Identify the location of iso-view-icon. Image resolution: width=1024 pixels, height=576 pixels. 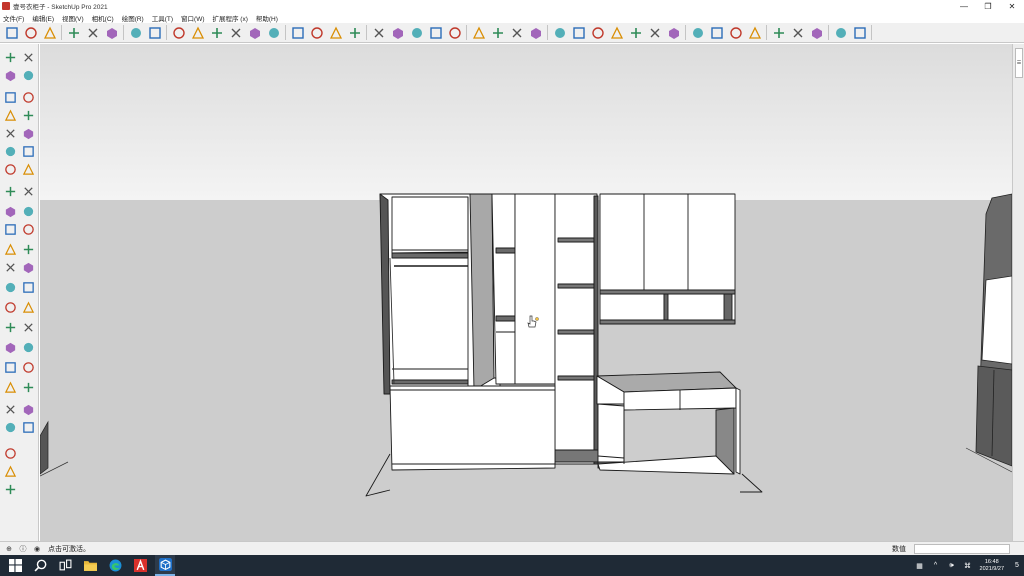
(235, 32).